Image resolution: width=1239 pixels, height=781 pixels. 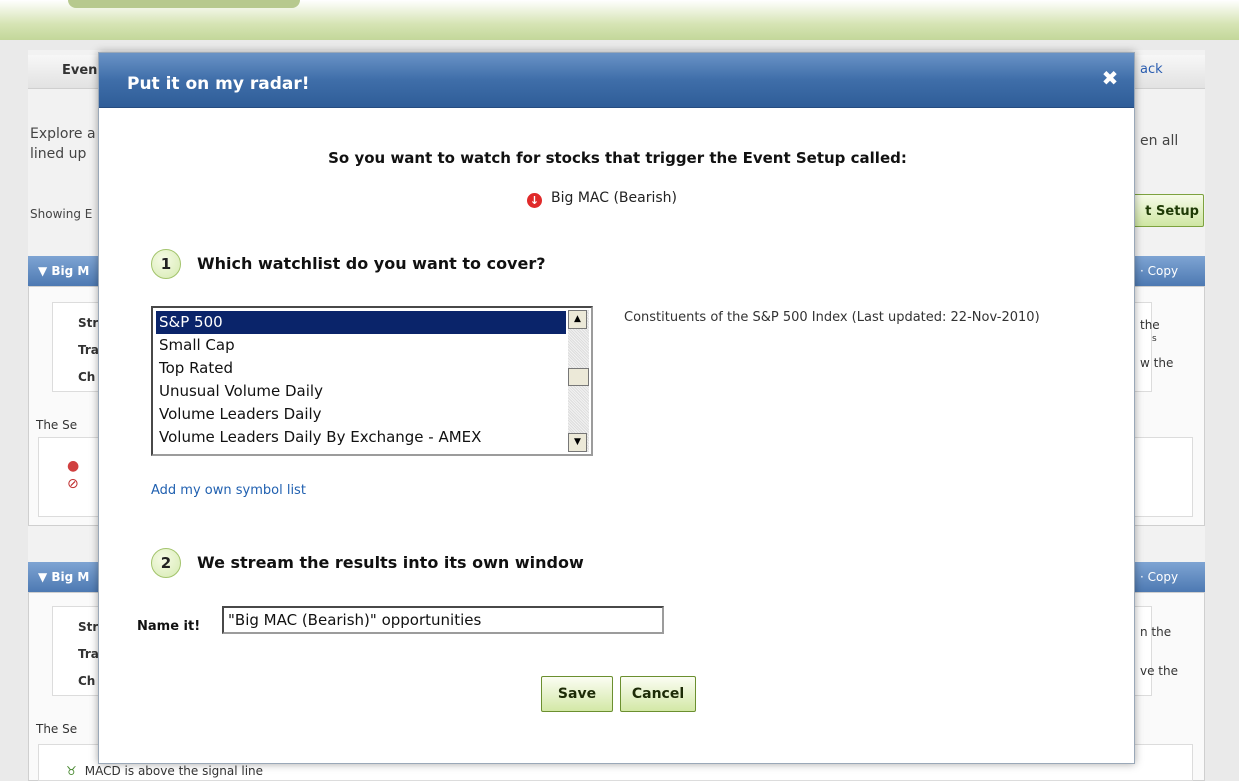 What do you see at coordinates (1167, 210) in the screenshot?
I see `event-setup-button: t Setup` at bounding box center [1167, 210].